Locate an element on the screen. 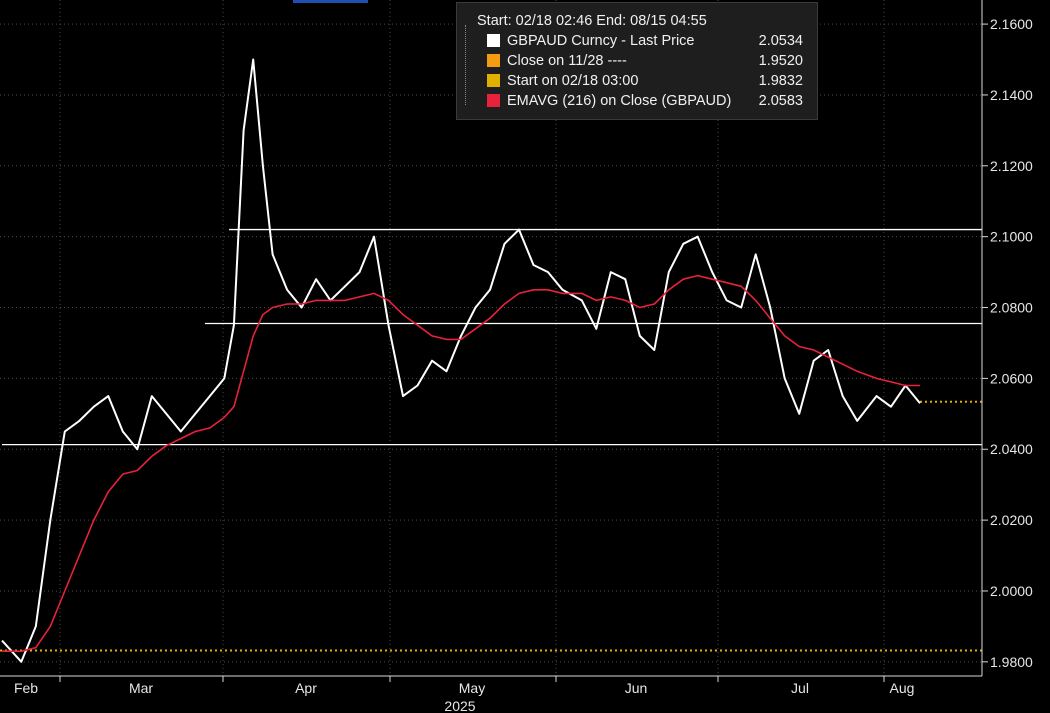 This screenshot has height=713, width=1050. legend-swatch-start is located at coordinates (493, 80).